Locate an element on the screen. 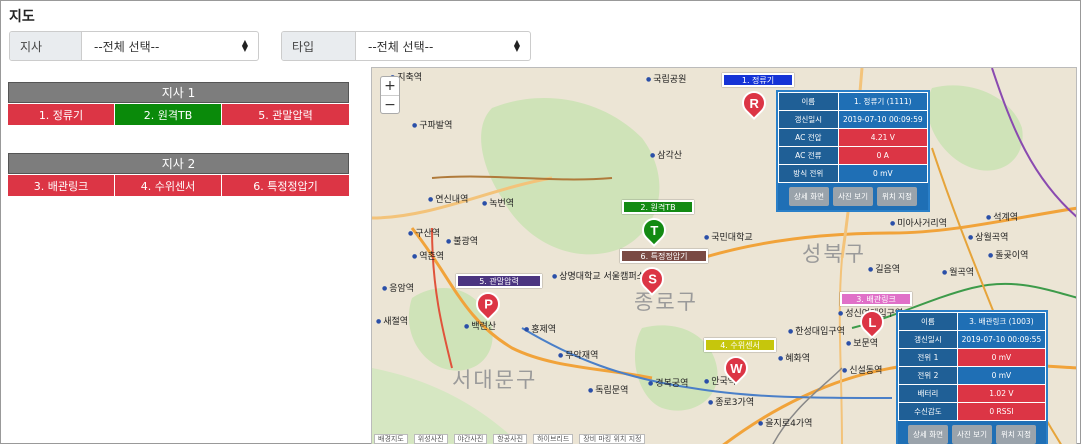  map-type-bar: 배경지도 위성사진 야간사진 항공사진 하이브리드 장비 마킹 위치 지정 is located at coordinates (724, 439).